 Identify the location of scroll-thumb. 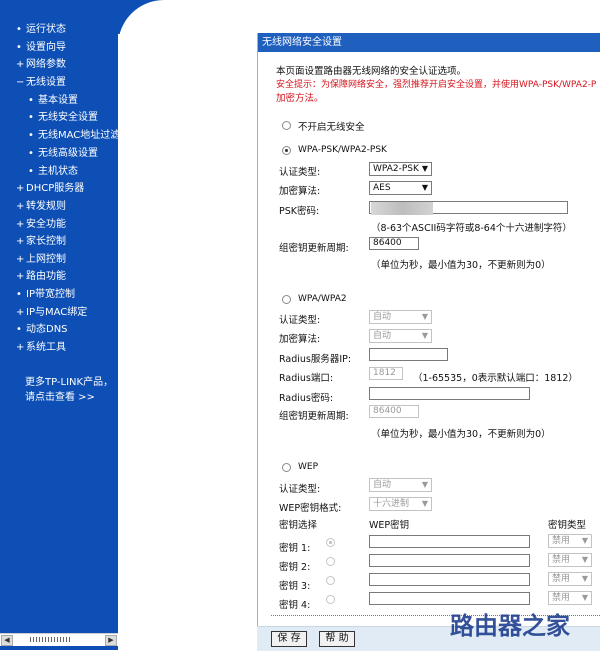
(50, 639).